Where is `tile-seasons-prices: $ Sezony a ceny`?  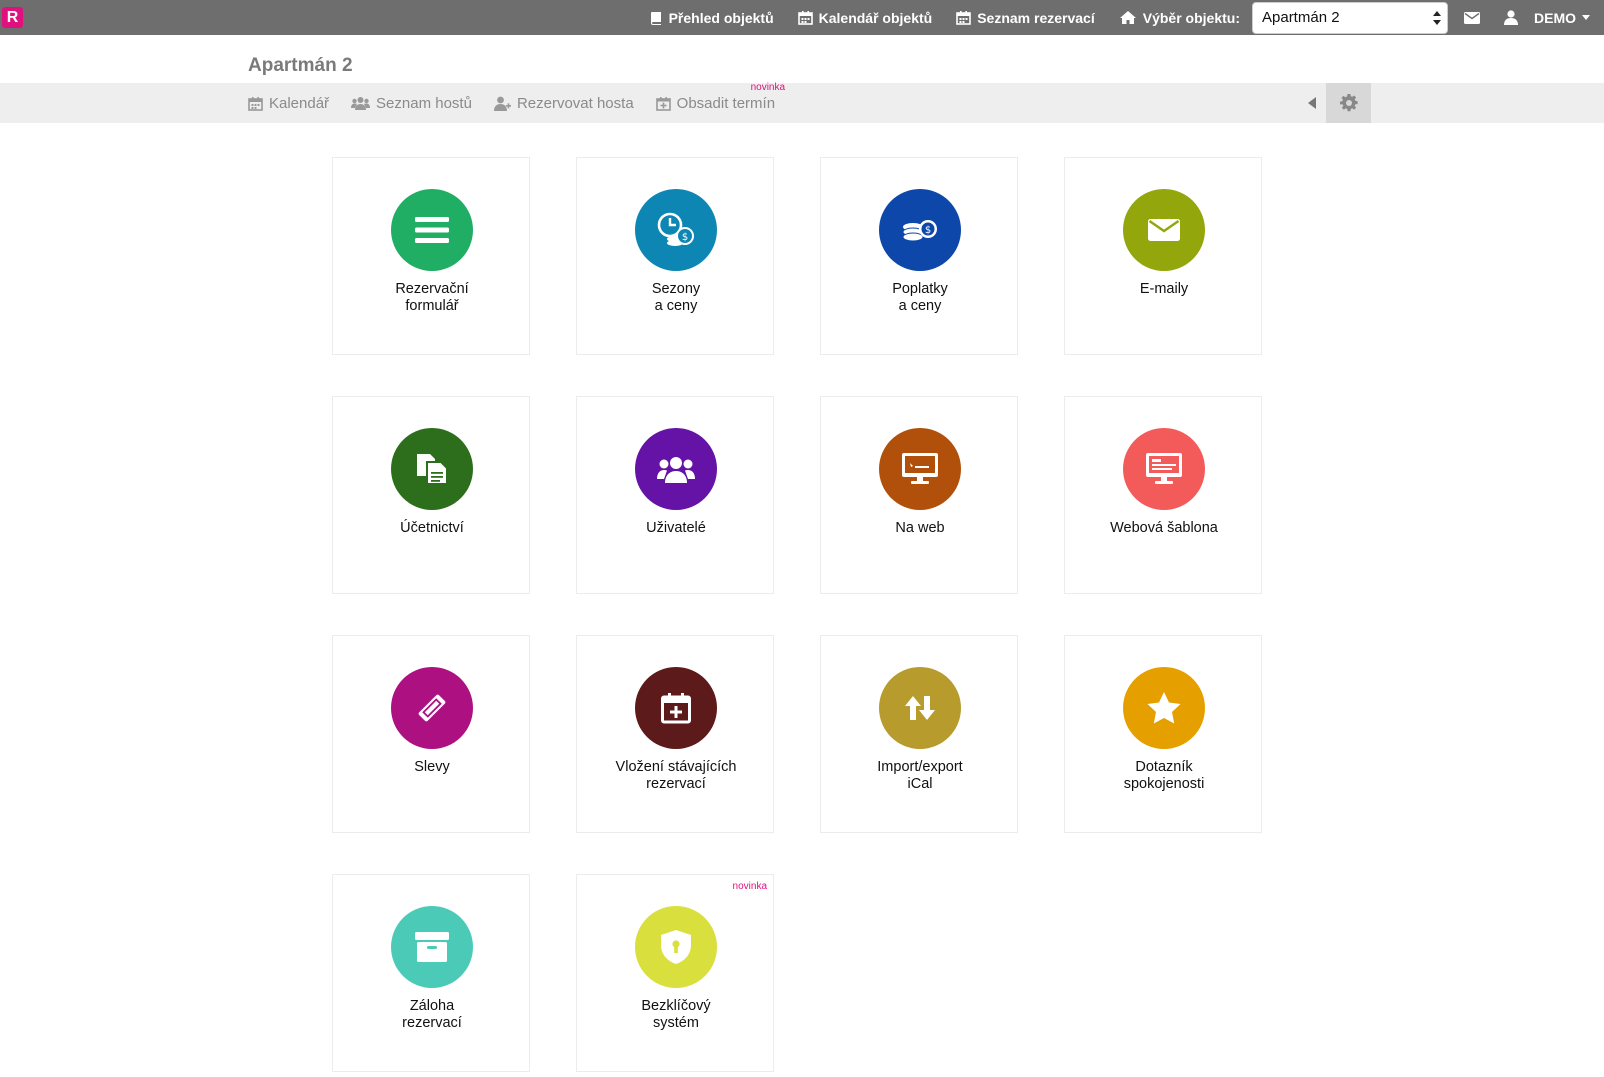 tile-seasons-prices: $ Sezony a ceny is located at coordinates (675, 256).